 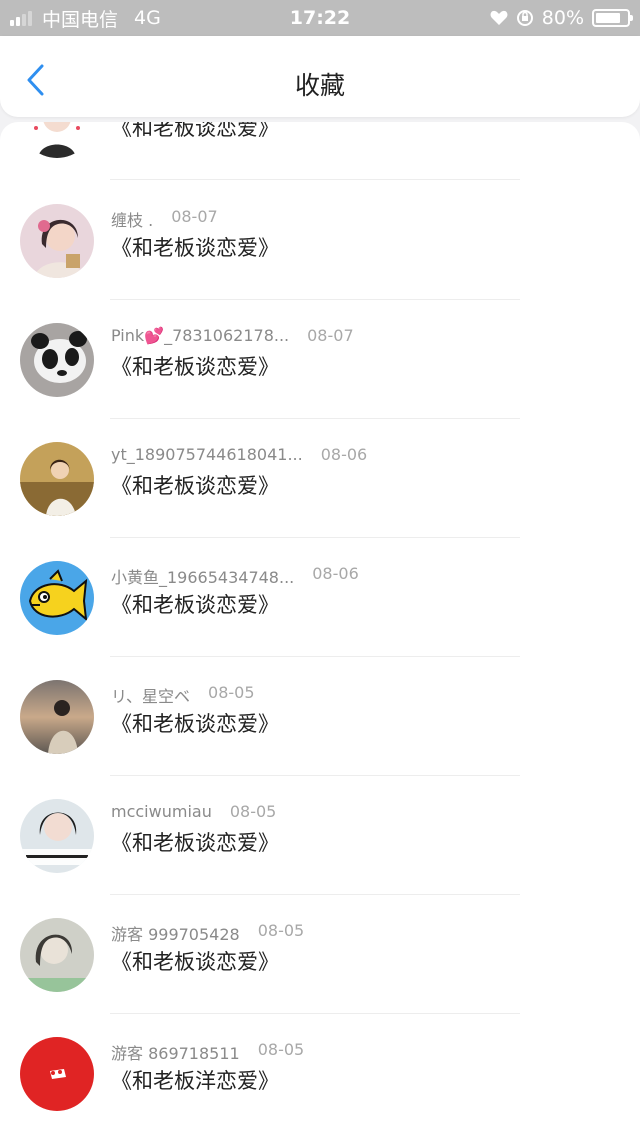 What do you see at coordinates (132, 220) in the screenshot?
I see `user-name: 缠枝 .` at bounding box center [132, 220].